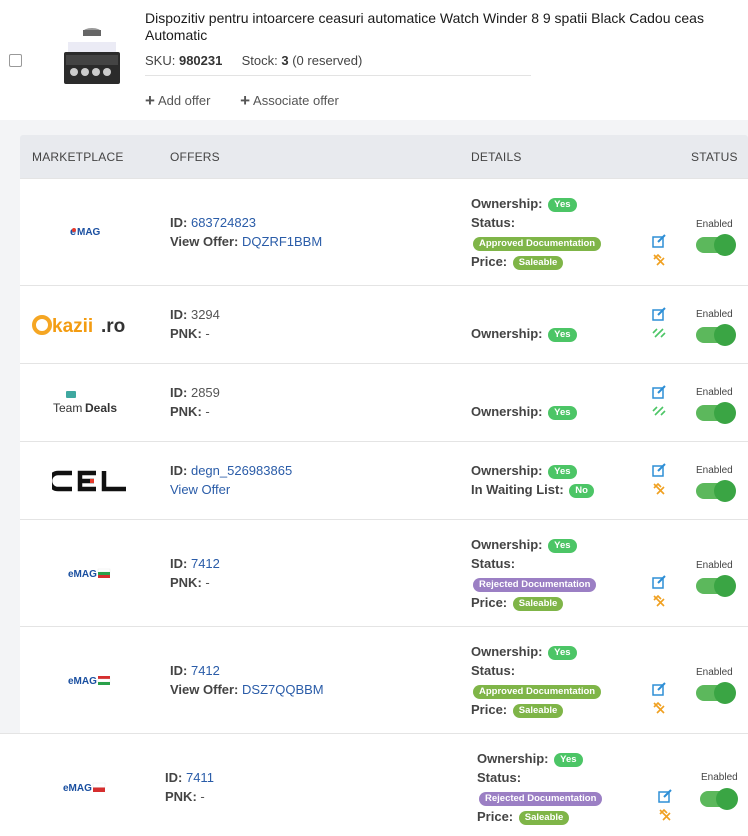 The width and height of the screenshot is (748, 836). I want to click on table-header: MARKETPLACE OFFERS DETAILS STATUS, so click(384, 156).